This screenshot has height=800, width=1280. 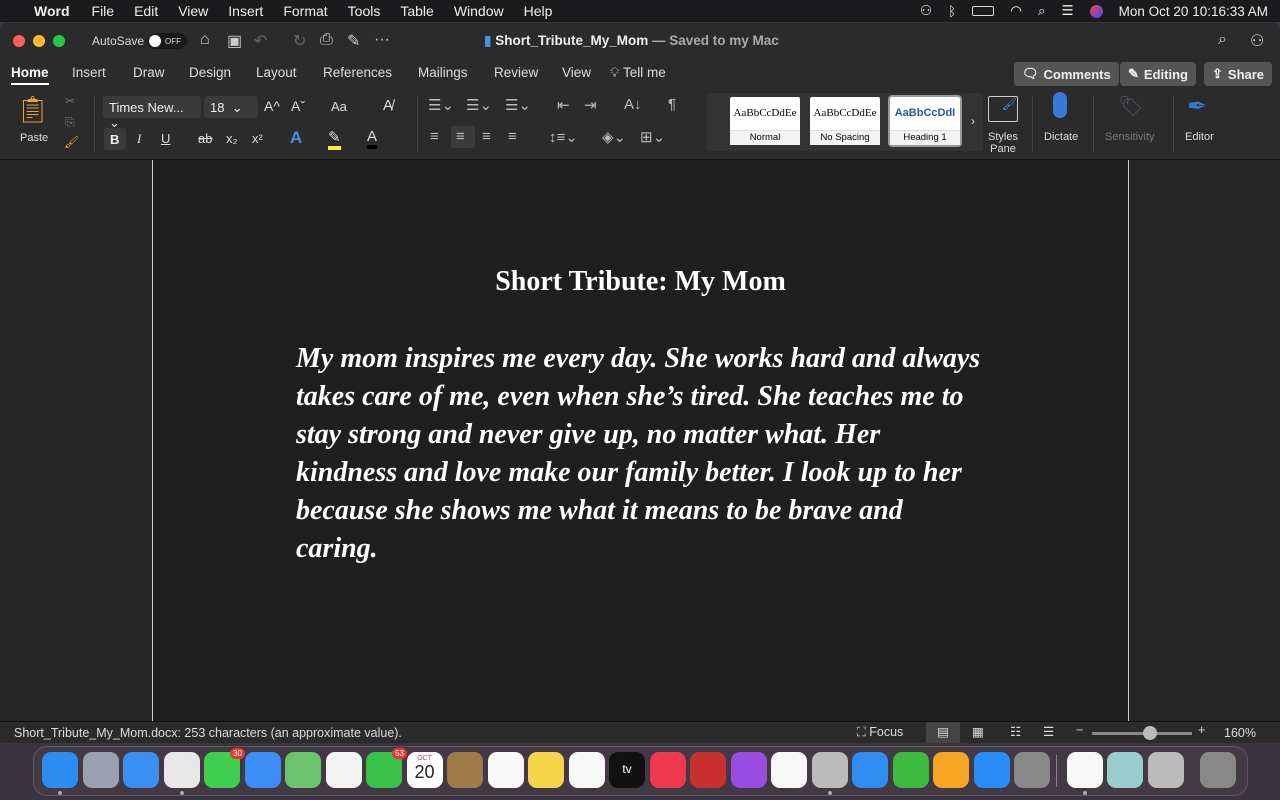 I want to click on change-case-button: Aa, so click(x=339, y=106).